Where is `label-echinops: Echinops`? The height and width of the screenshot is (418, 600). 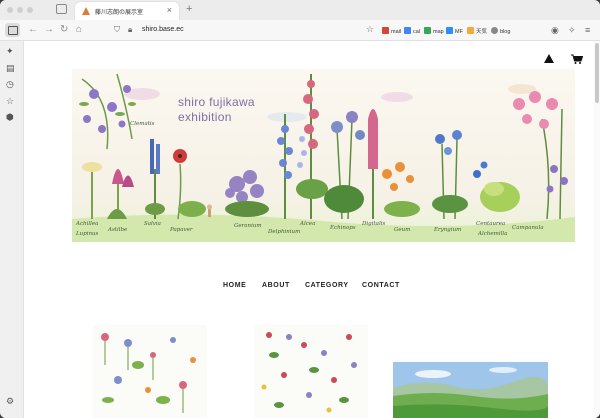 label-echinops: Echinops is located at coordinates (343, 228).